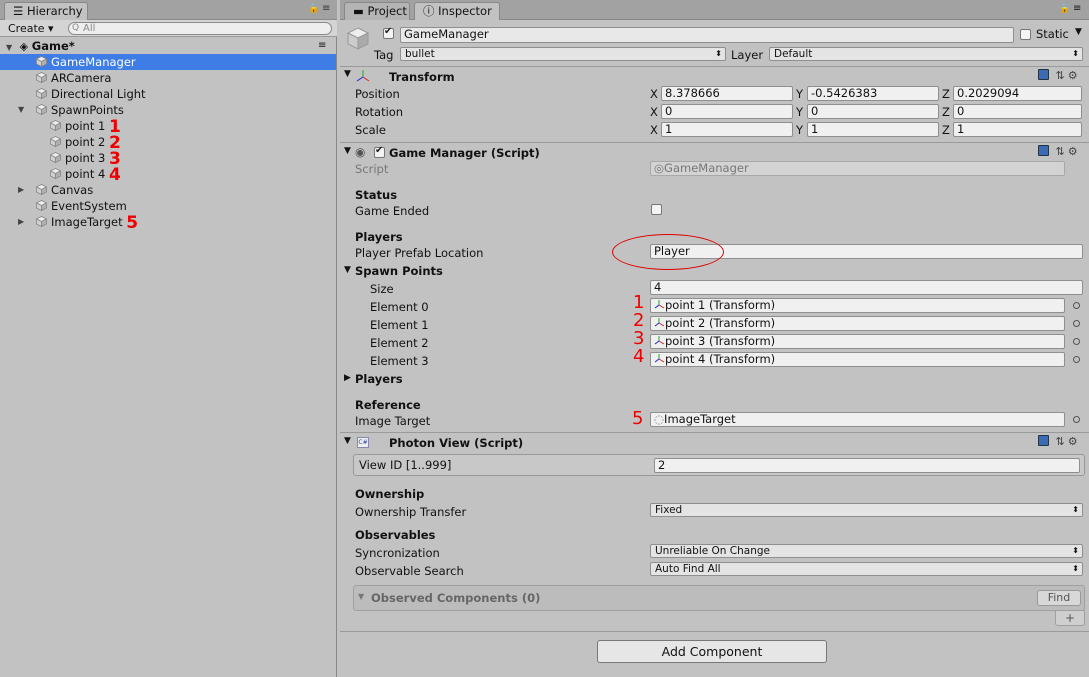  I want to click on create-button: Create ▾, so click(31, 28).